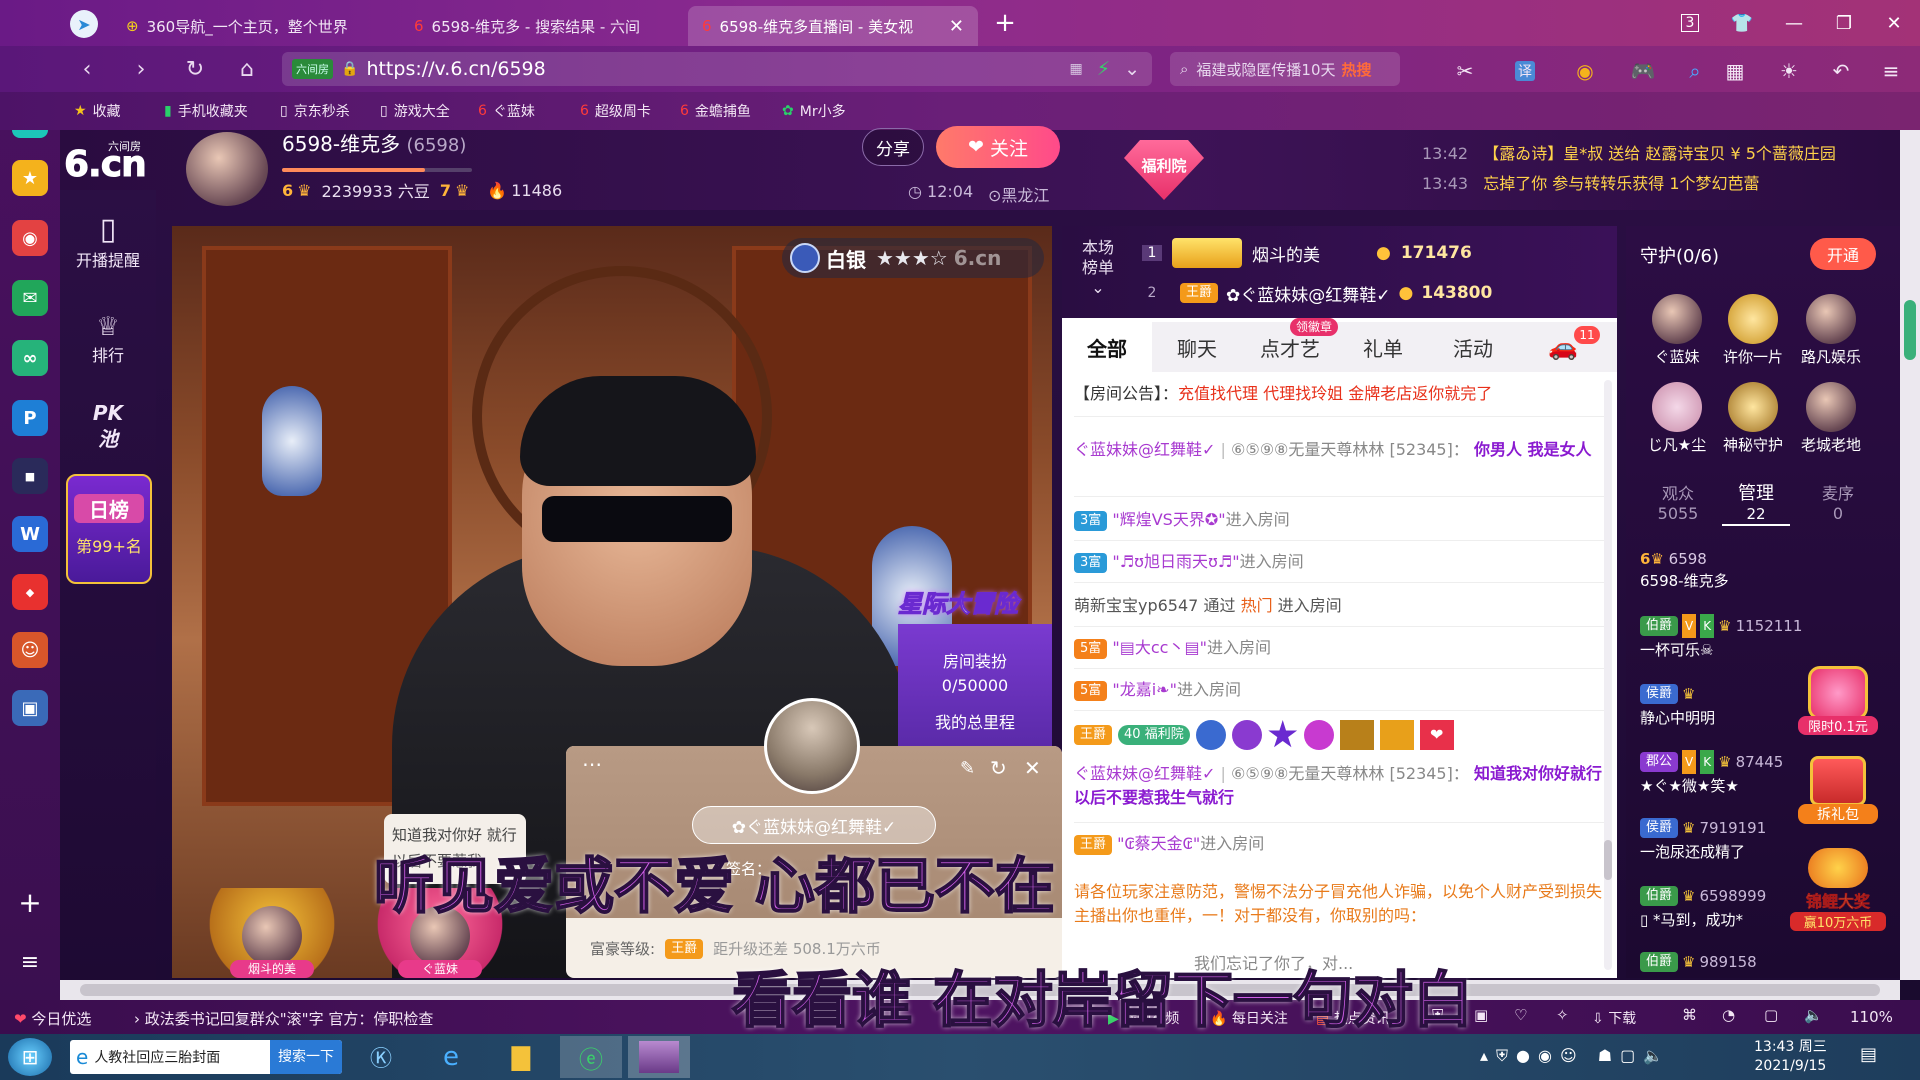 Image resolution: width=1920 pixels, height=1080 pixels. I want to click on tab-activity: 活动, so click(1473, 347).